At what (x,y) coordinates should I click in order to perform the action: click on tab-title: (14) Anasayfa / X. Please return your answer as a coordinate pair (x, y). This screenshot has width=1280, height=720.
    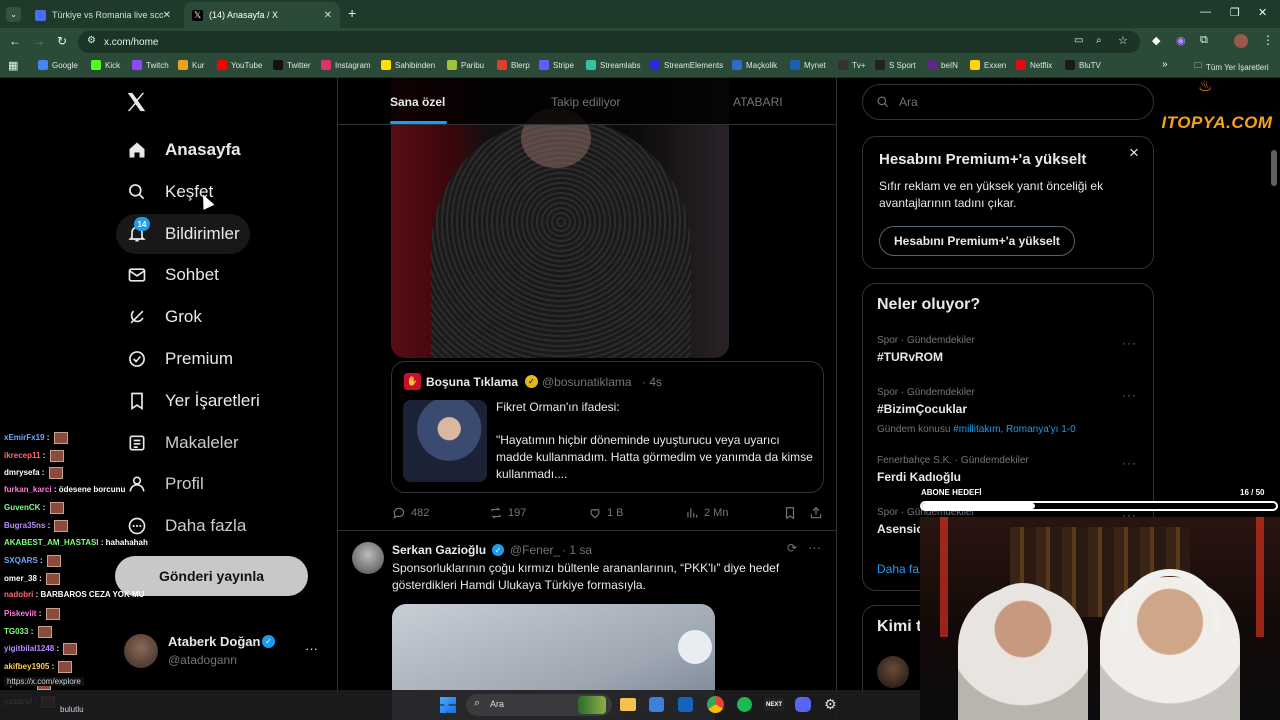
    Looking at the image, I should click on (244, 15).